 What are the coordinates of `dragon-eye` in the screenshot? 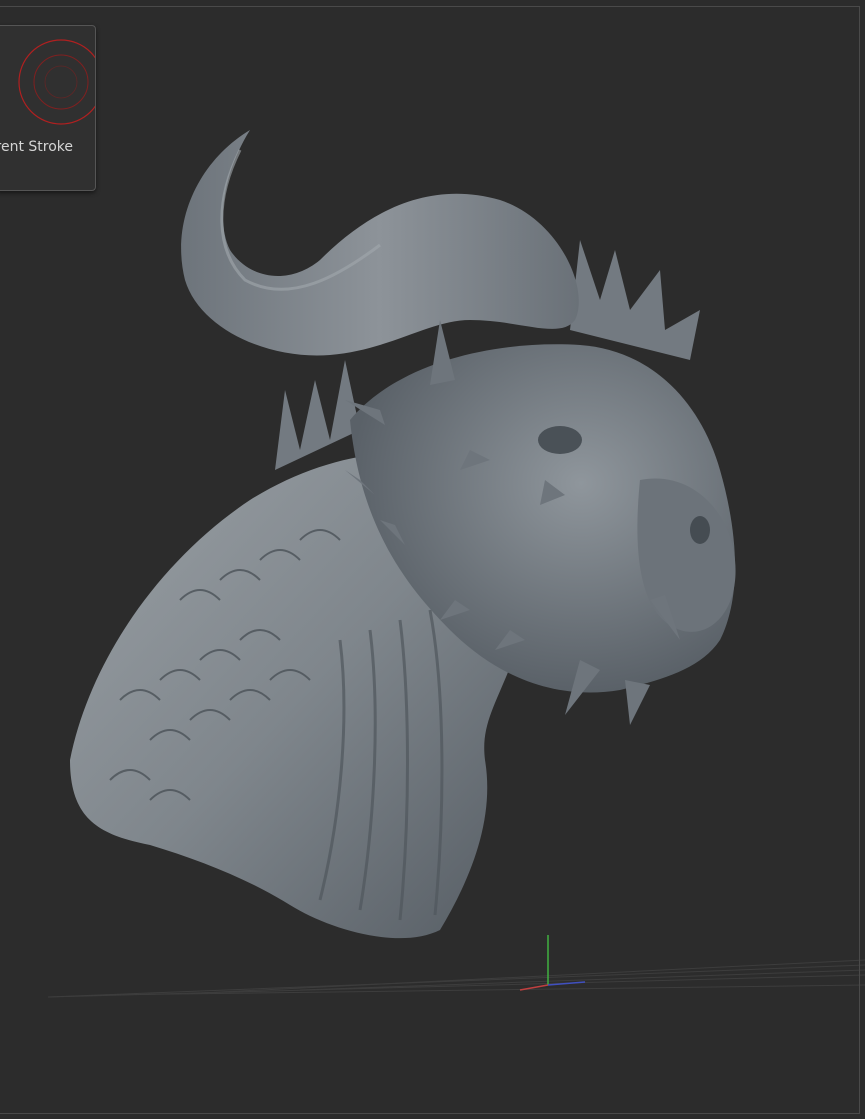 It's located at (560, 440).